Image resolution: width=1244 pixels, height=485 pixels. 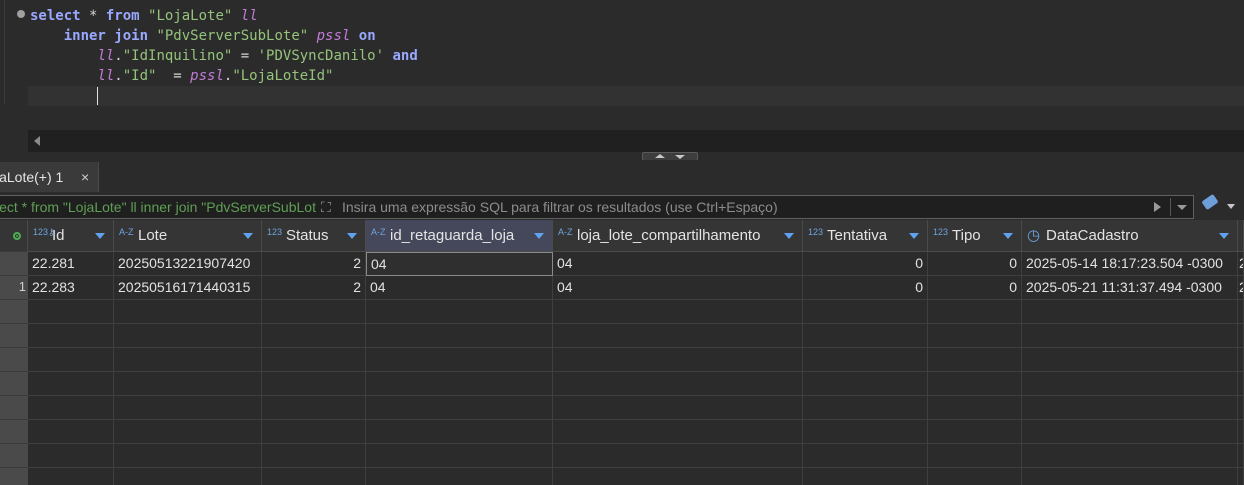 I want to click on close-icon: ×, so click(x=85, y=177).